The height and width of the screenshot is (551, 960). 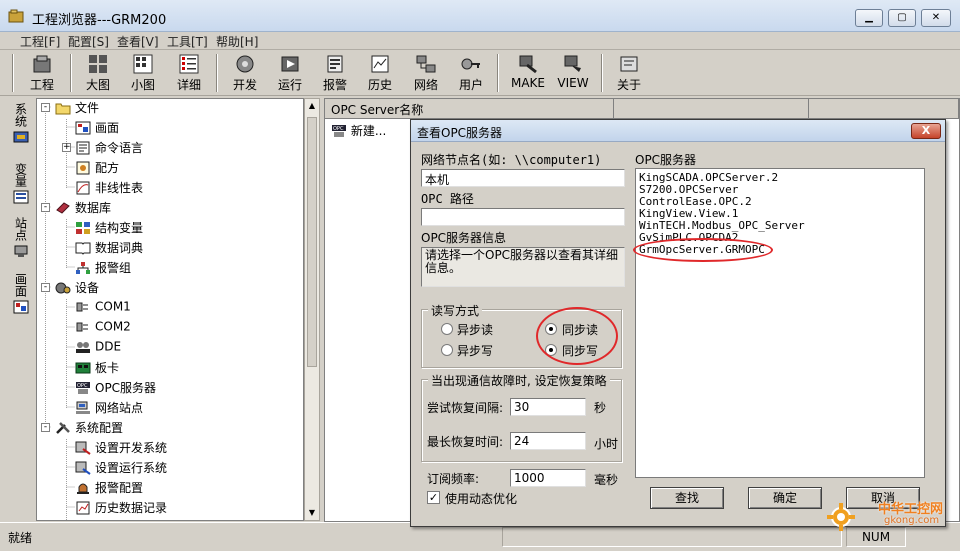 What do you see at coordinates (379, 85) in the screenshot?
I see `toolbar-history-label: 历史` at bounding box center [379, 85].